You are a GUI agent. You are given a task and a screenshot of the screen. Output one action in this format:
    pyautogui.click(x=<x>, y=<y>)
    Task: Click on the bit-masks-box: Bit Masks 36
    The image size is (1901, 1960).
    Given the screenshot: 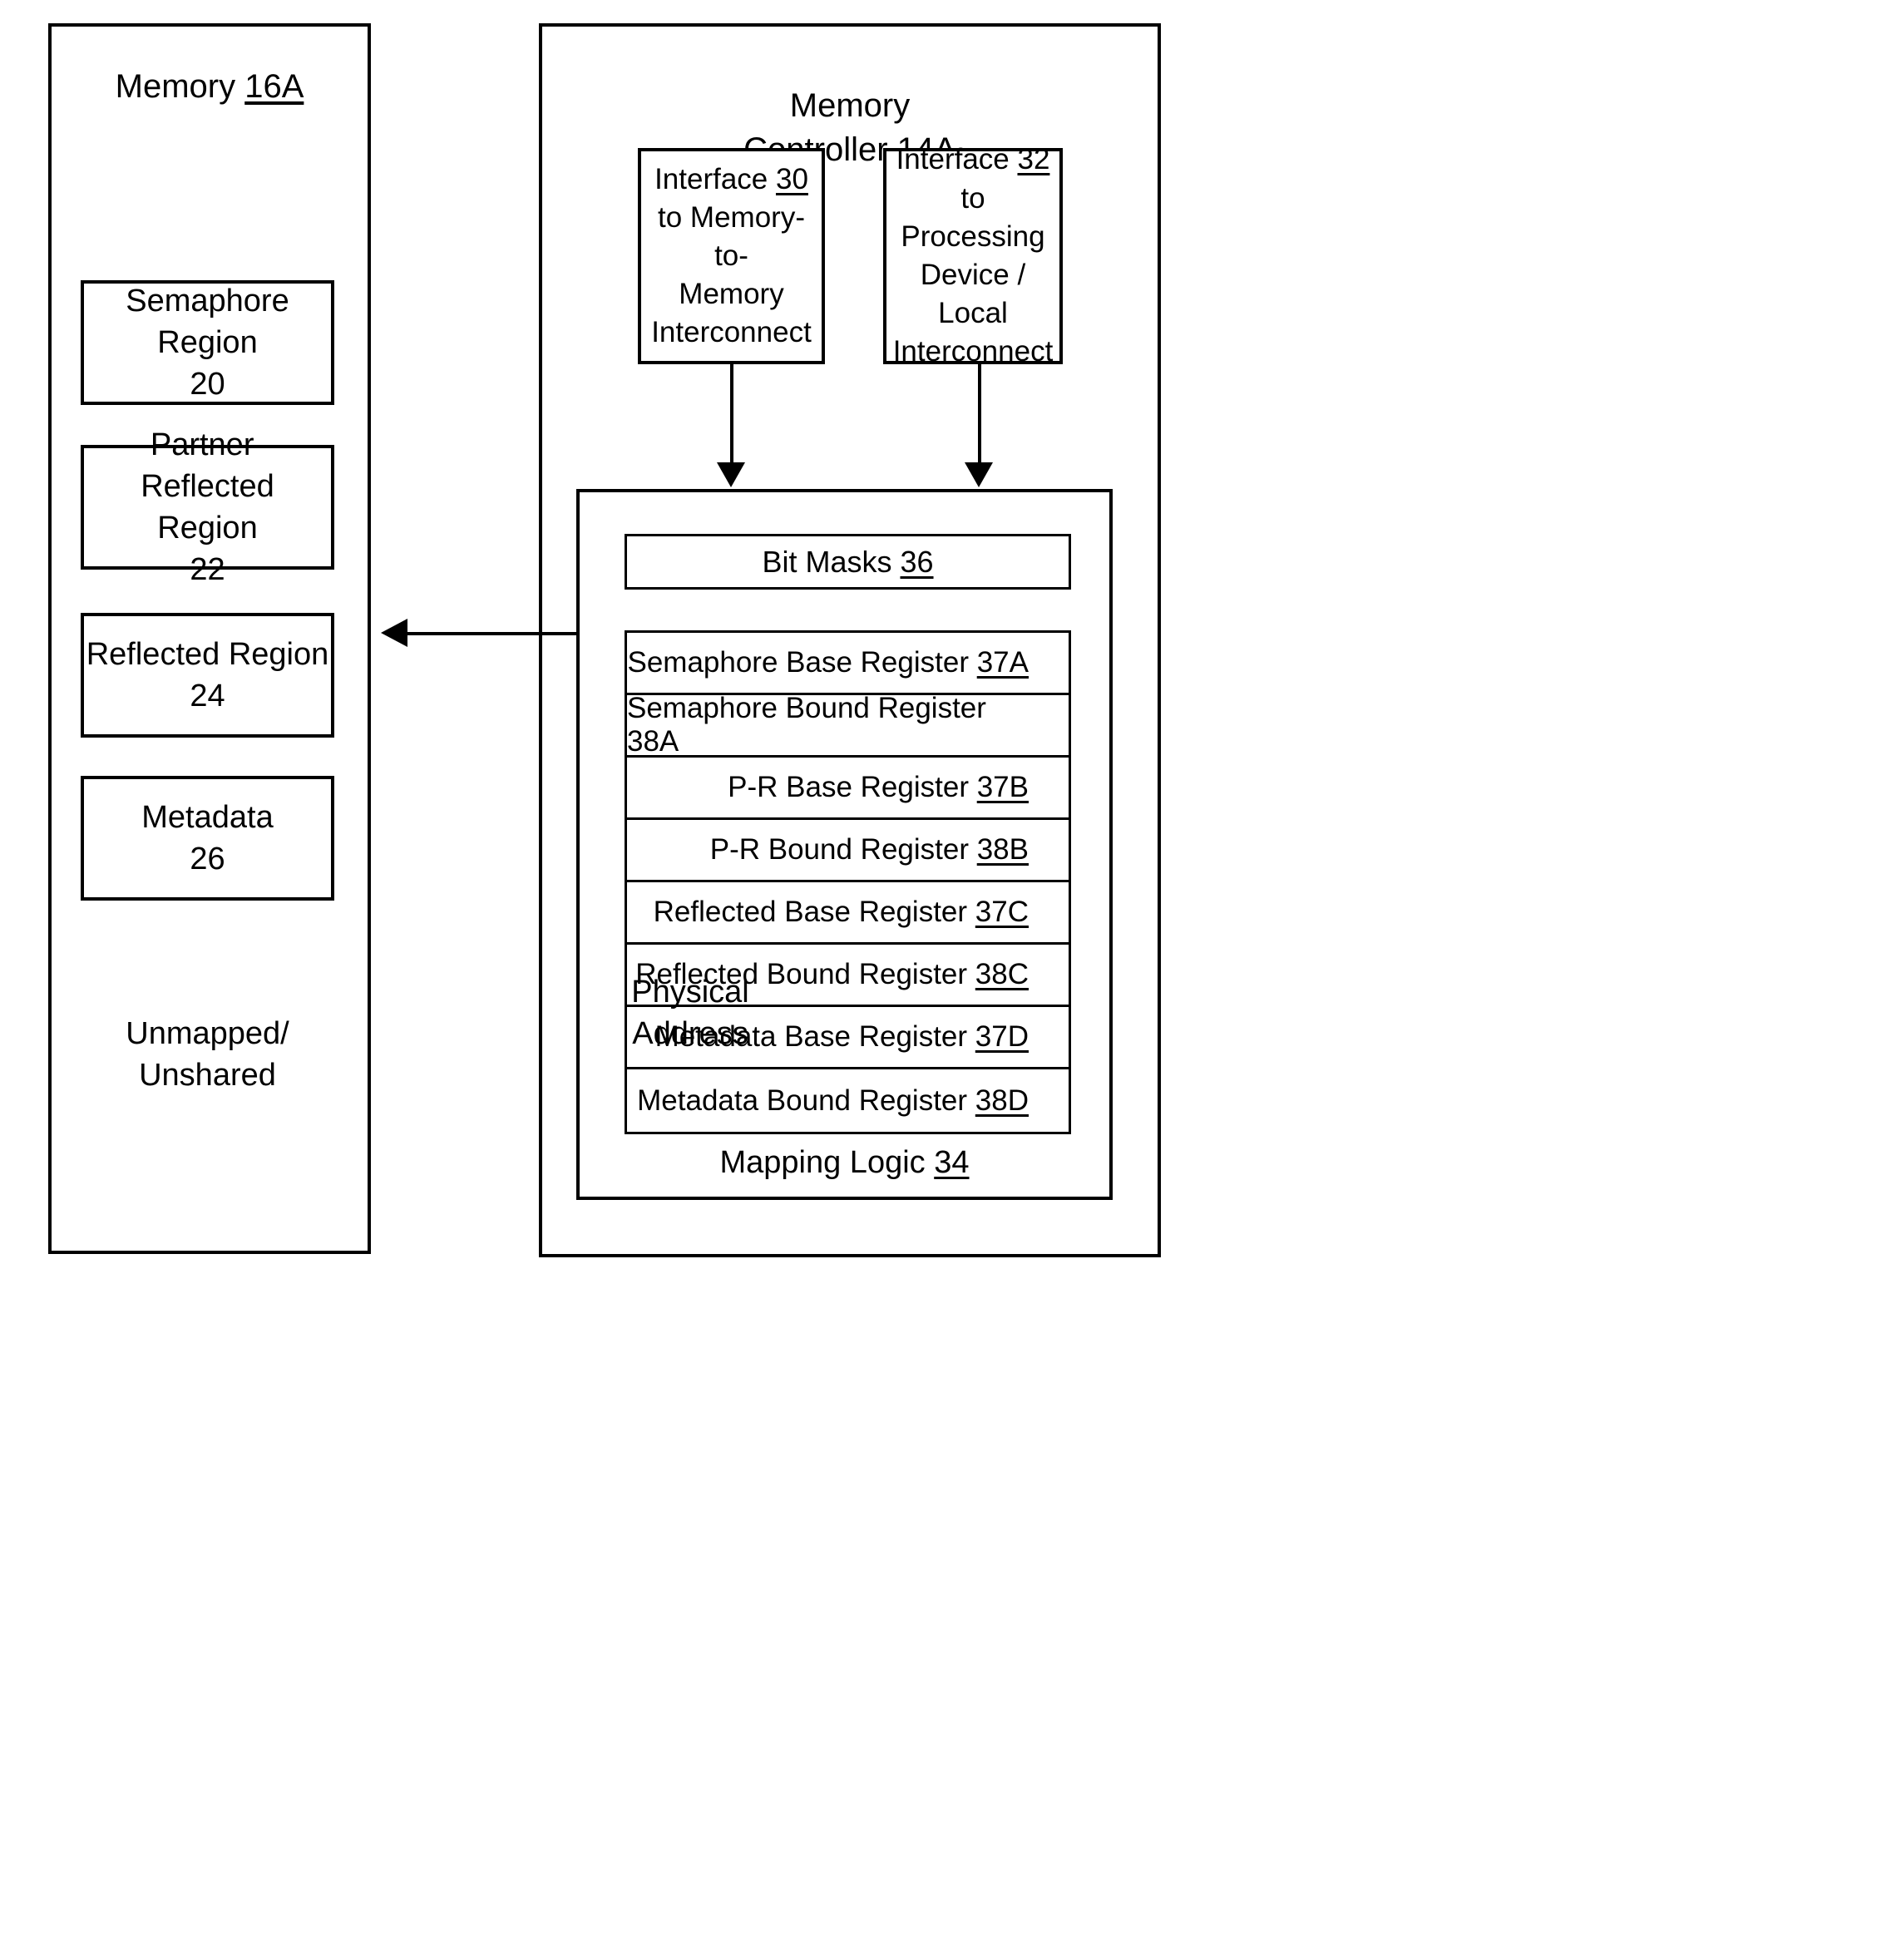 What is the action you would take?
    pyautogui.click(x=848, y=562)
    